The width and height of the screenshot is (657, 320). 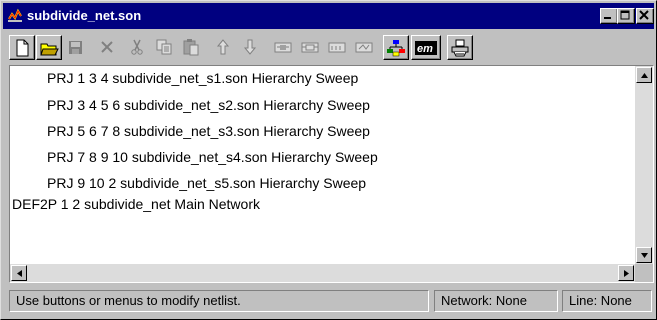 I want to click on toolbar: em, so click(x=328, y=48).